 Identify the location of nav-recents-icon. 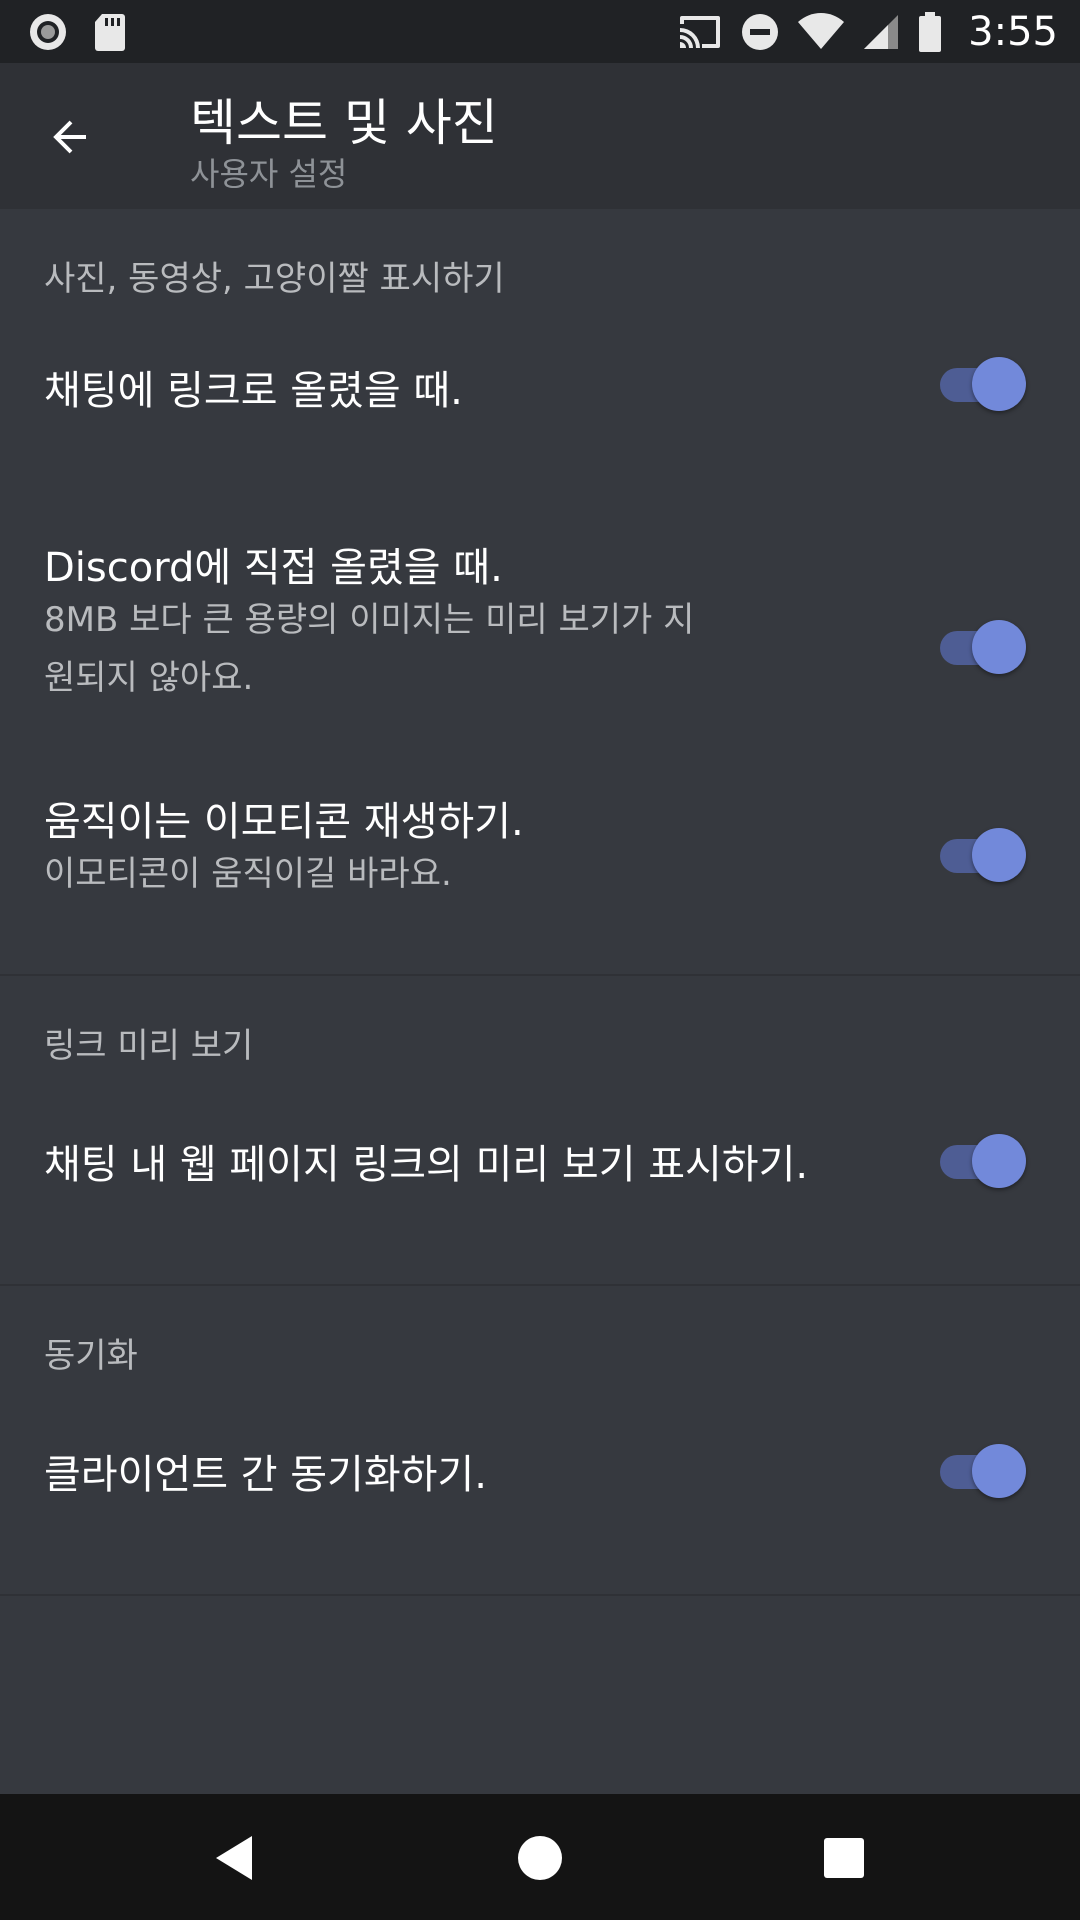
(844, 1858).